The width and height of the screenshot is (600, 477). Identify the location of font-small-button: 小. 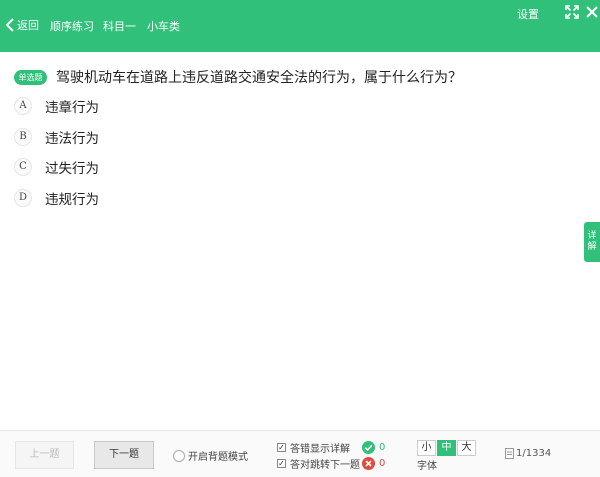
(426, 448).